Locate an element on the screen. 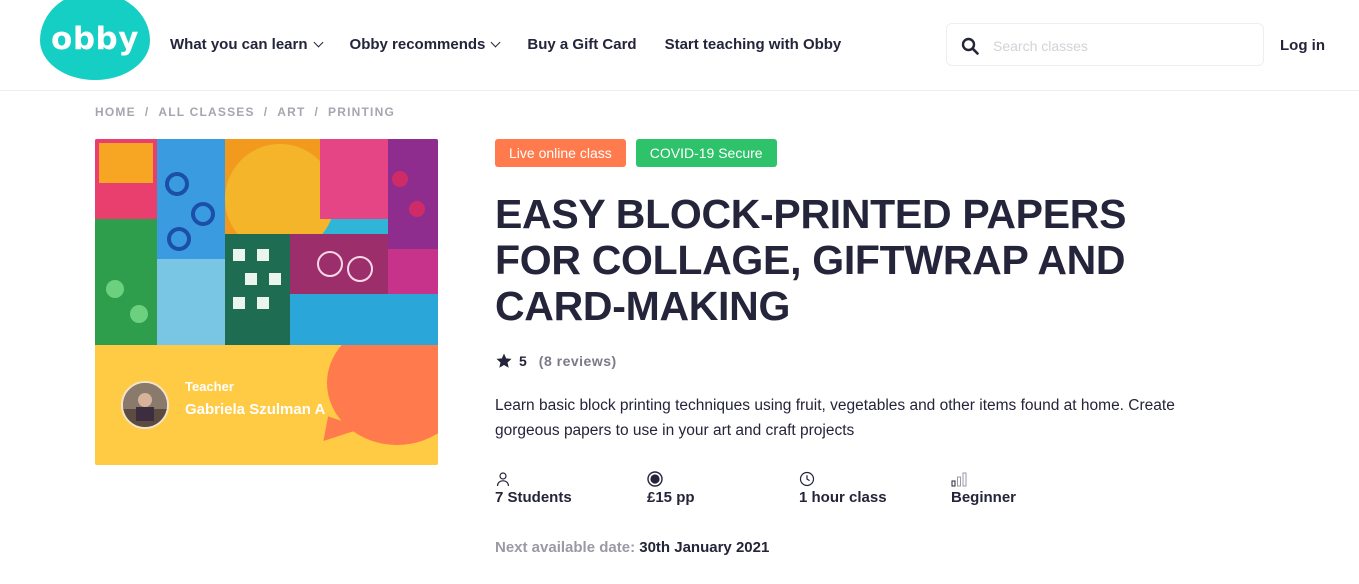 The width and height of the screenshot is (1359, 584). stat-value: £15 pp is located at coordinates (671, 497).